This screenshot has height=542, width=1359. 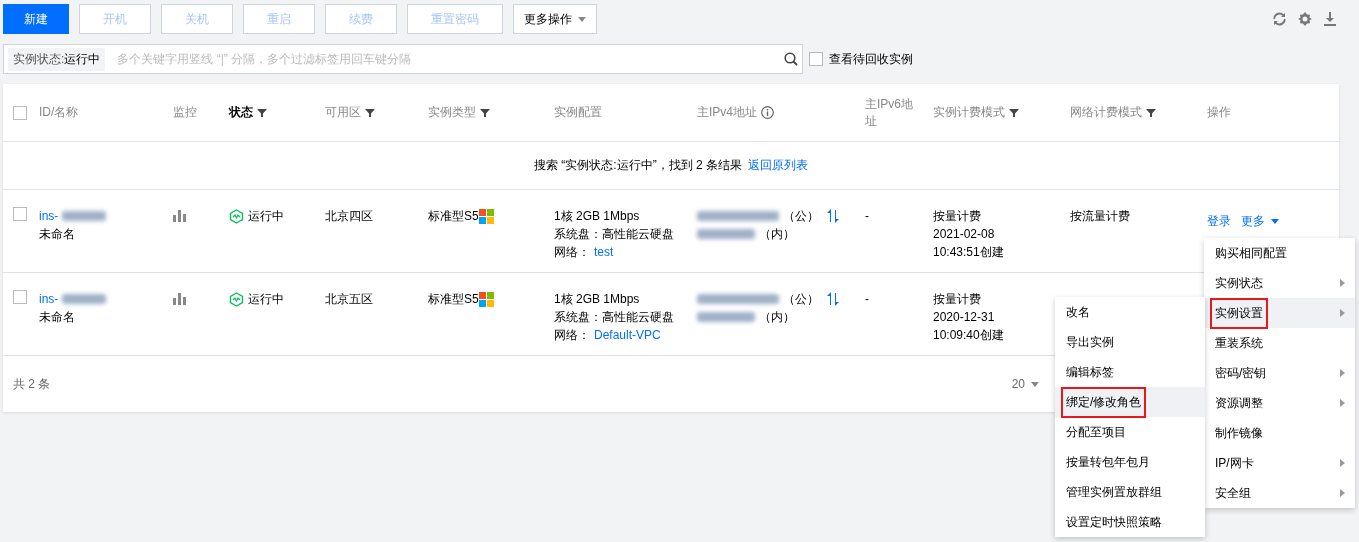 I want to click on search-icon, so click(x=791, y=59).